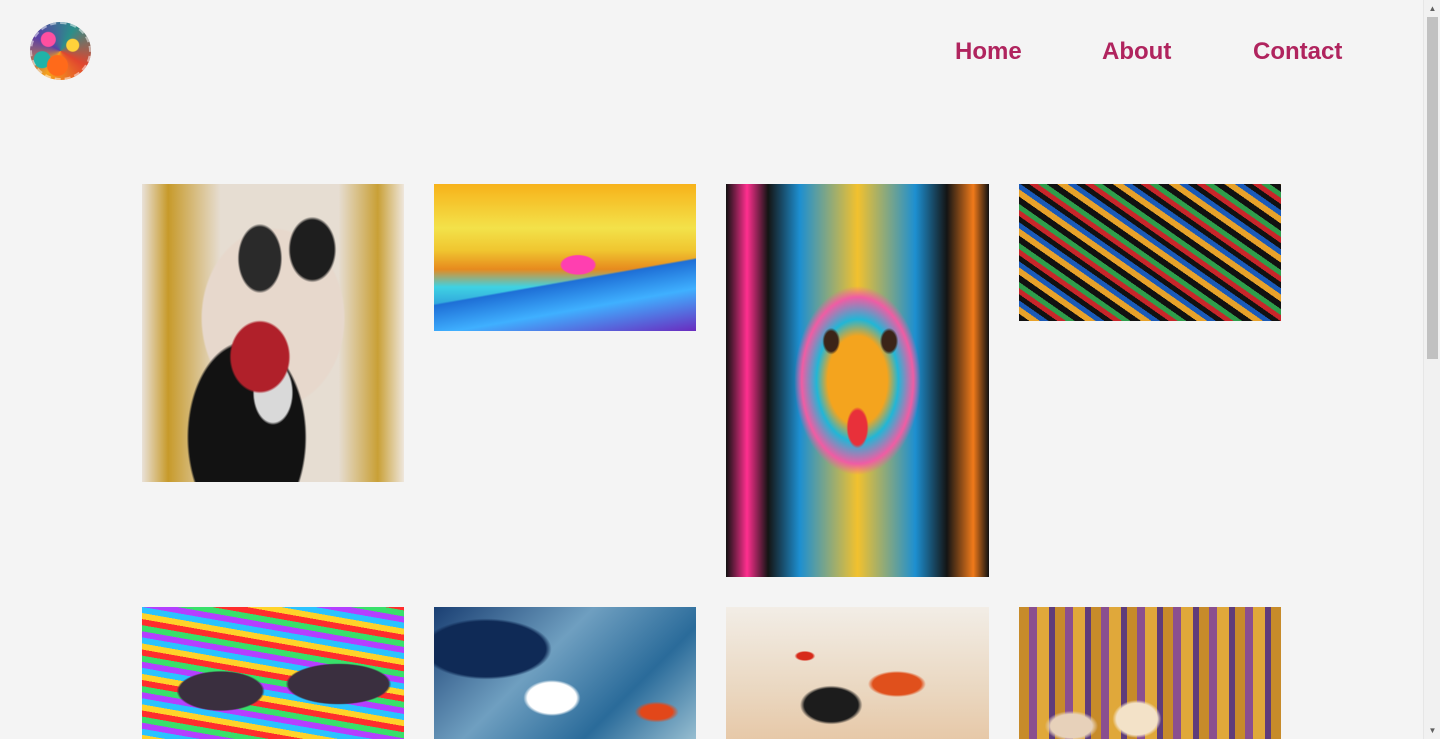 This screenshot has width=1440, height=739. Describe the element at coordinates (565, 257) in the screenshot. I see `gallery-image-abstract-landscape` at that location.